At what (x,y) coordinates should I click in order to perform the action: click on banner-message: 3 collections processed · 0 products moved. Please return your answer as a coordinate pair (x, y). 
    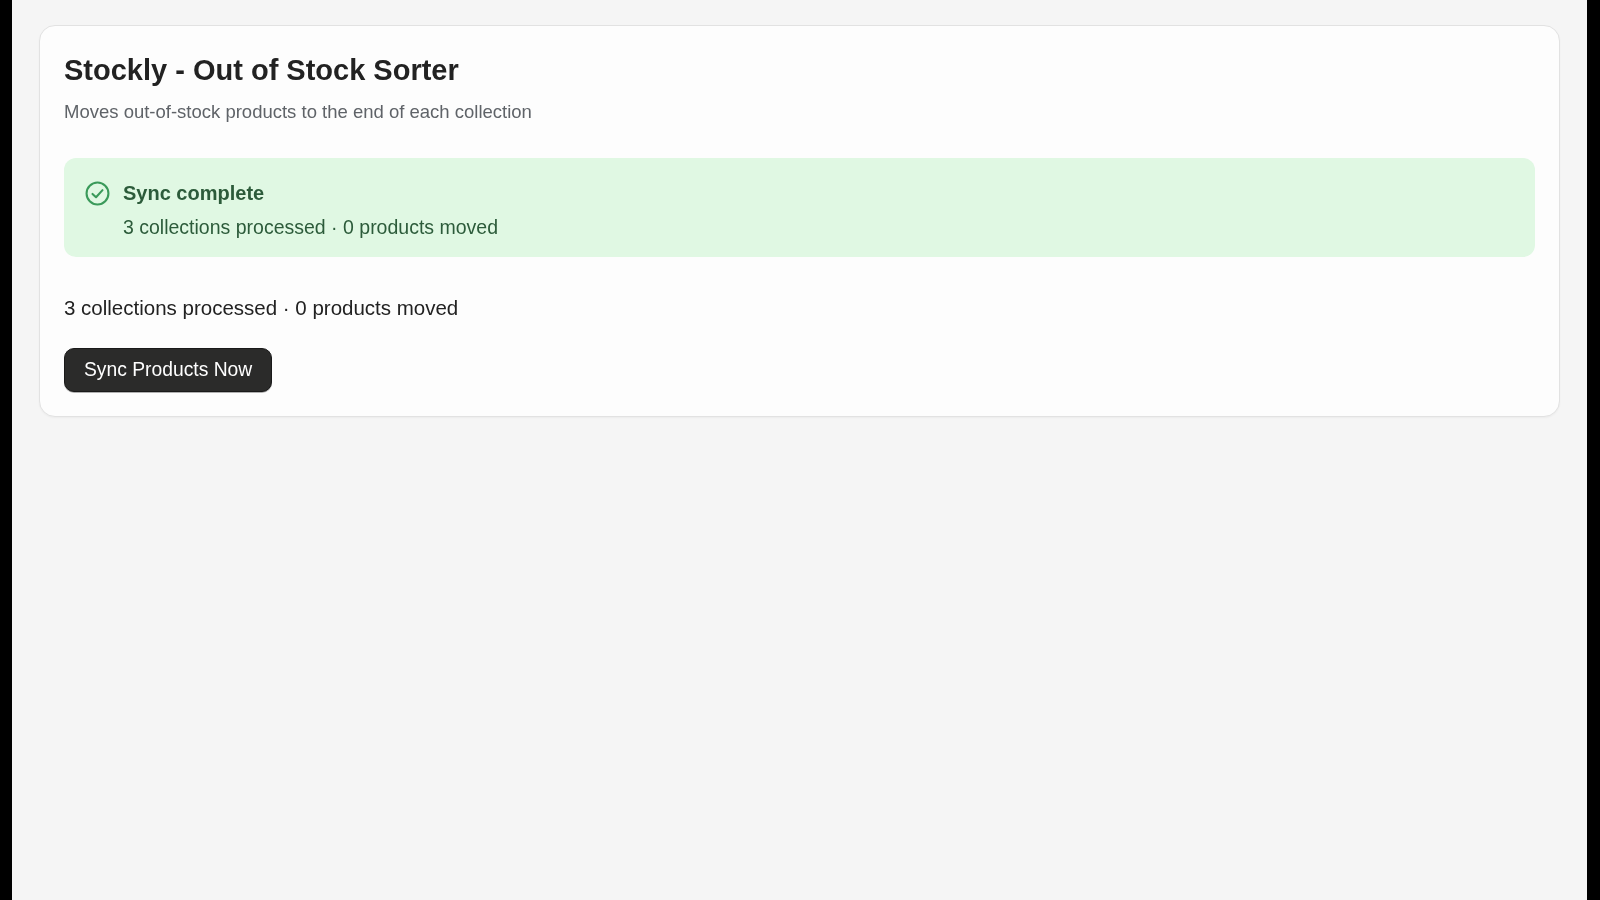
    Looking at the image, I should click on (311, 227).